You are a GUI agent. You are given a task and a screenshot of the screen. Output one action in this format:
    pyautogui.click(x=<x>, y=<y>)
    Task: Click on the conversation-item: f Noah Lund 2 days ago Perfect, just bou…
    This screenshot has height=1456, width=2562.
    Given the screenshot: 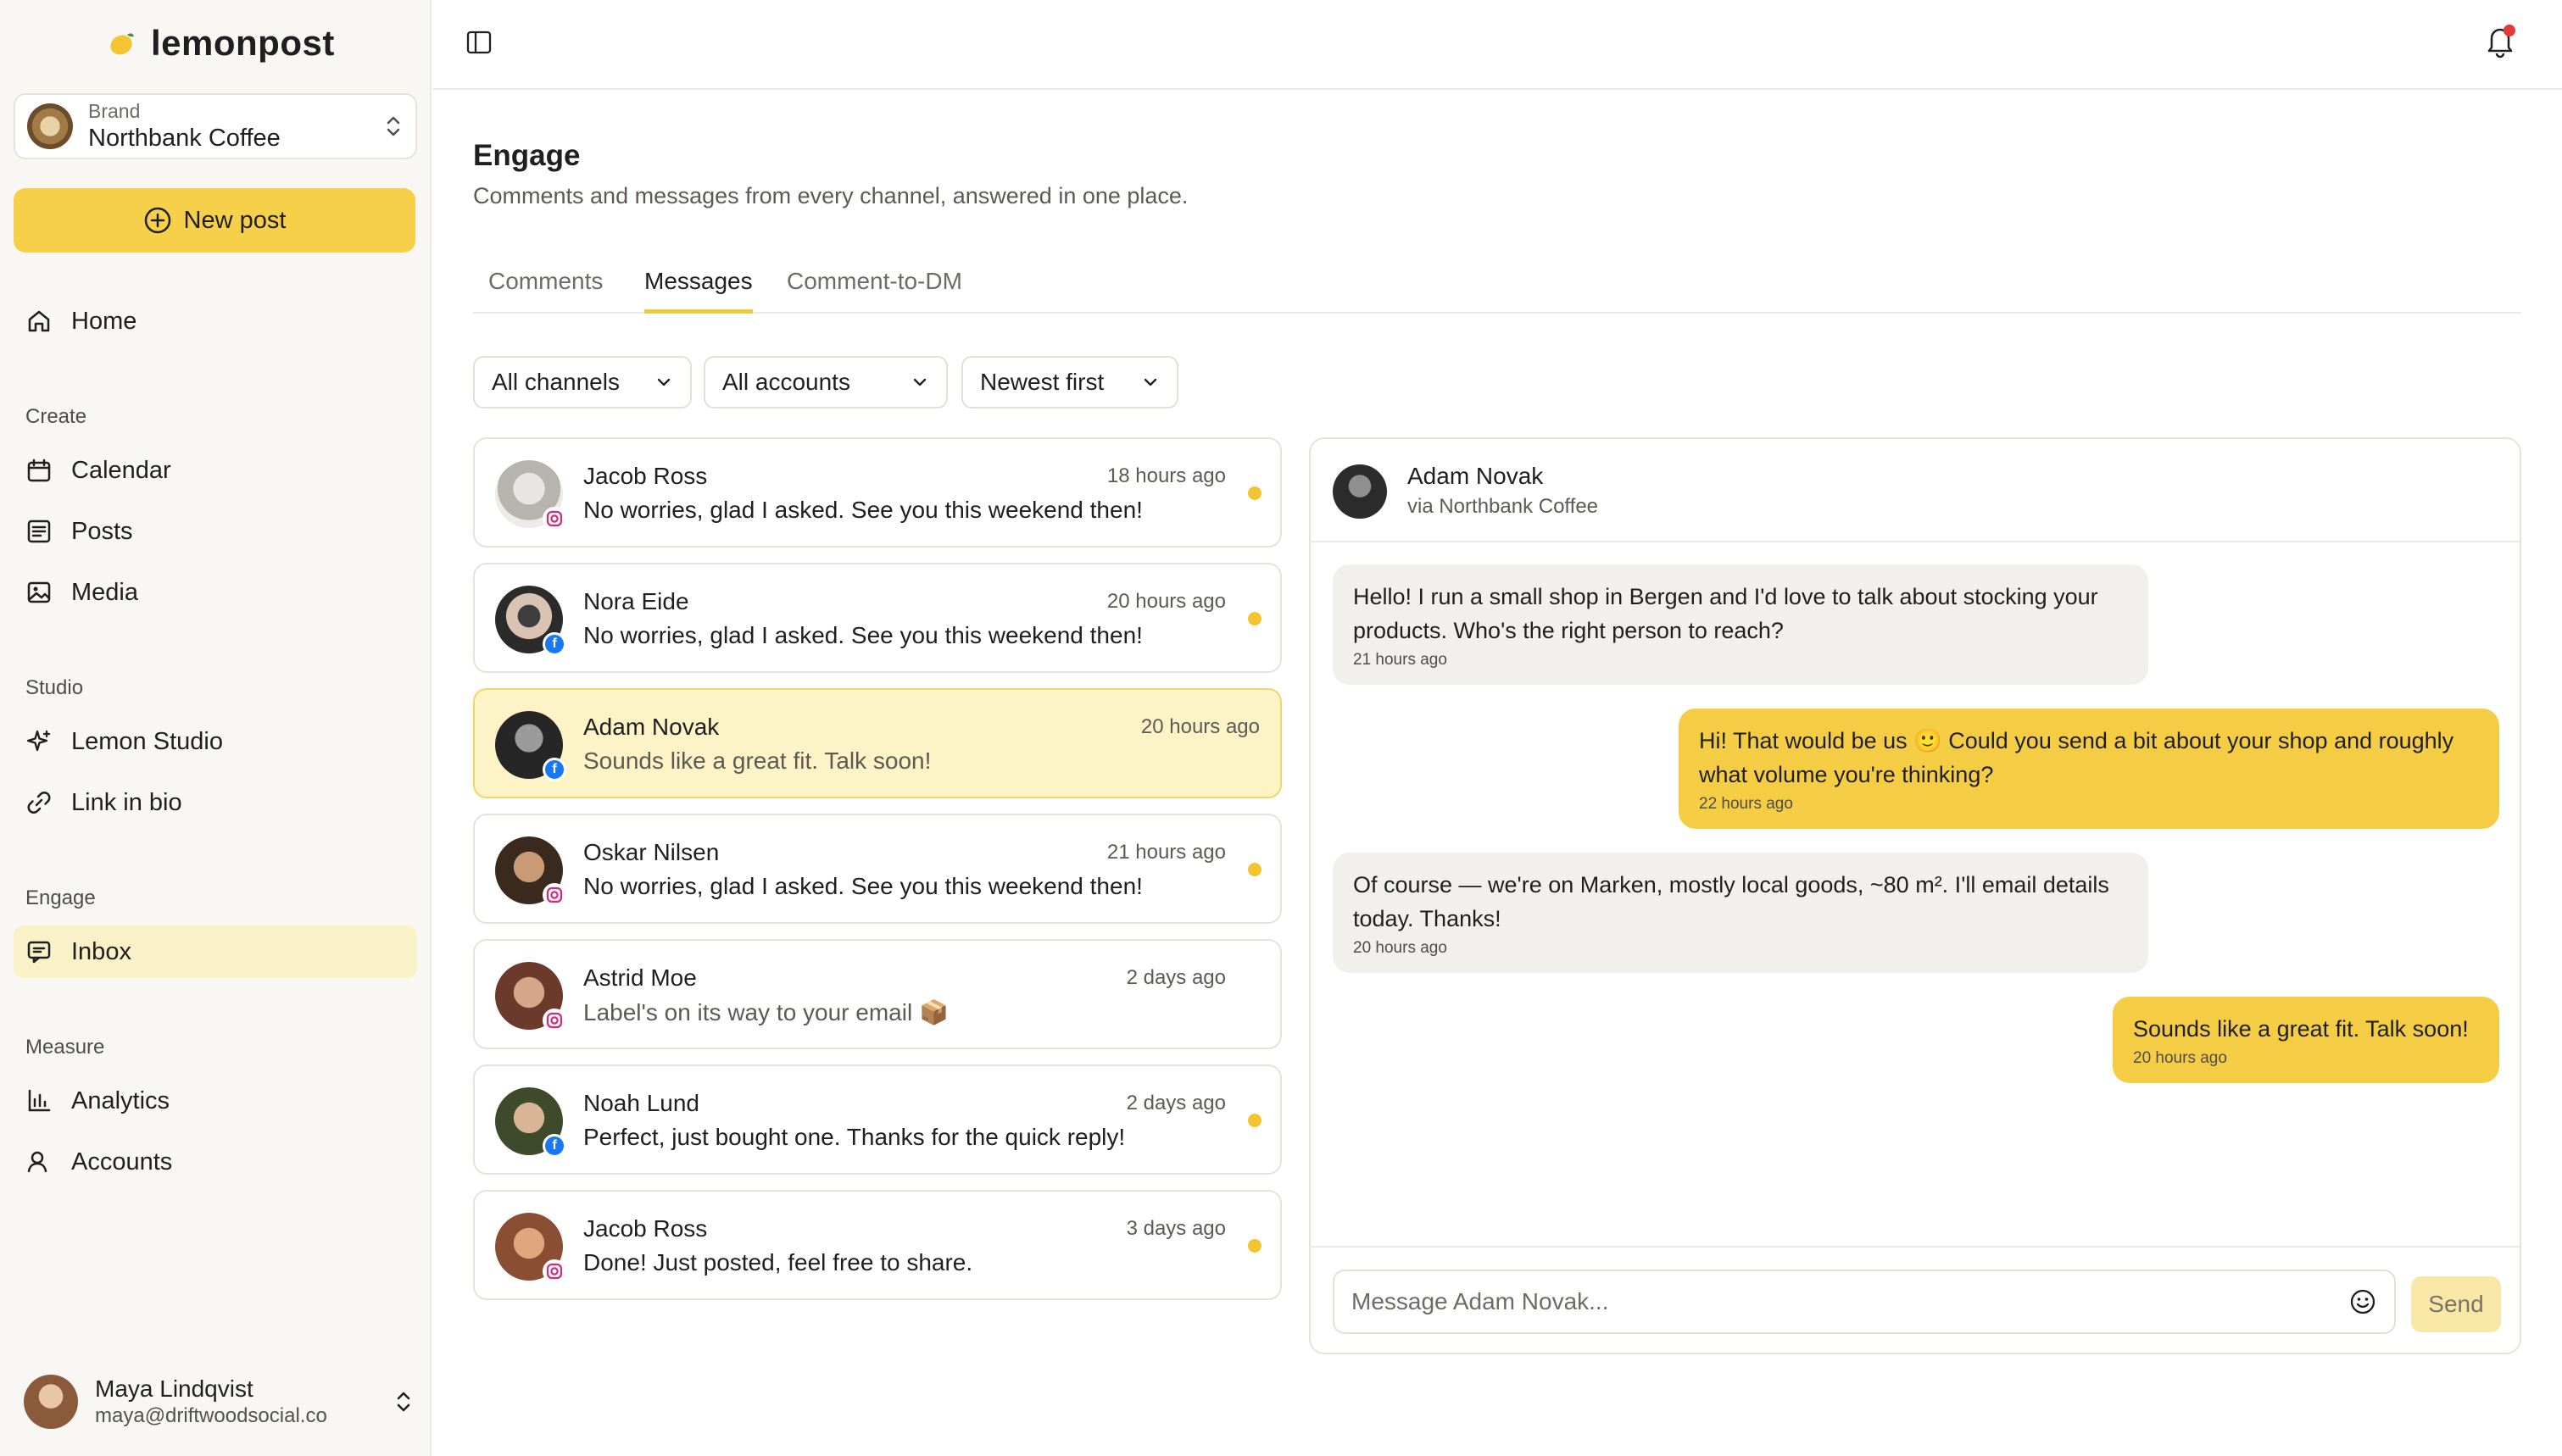 What is the action you would take?
    pyautogui.click(x=877, y=1120)
    